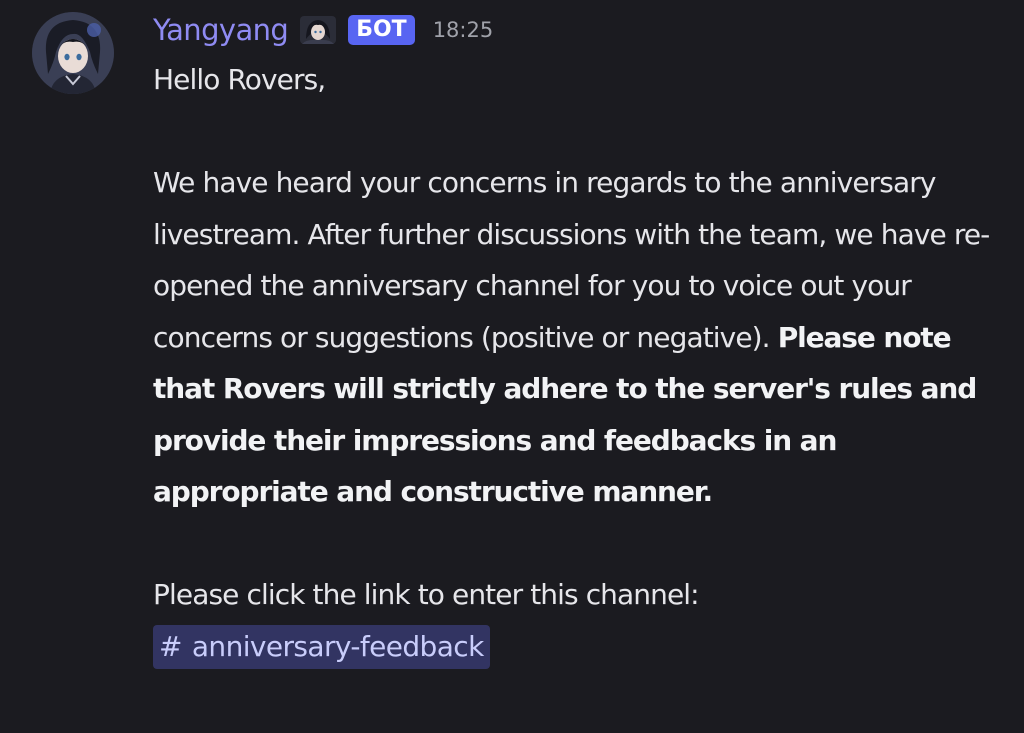  I want to click on channel-mention-link: # anniversary-feedback, so click(321, 646).